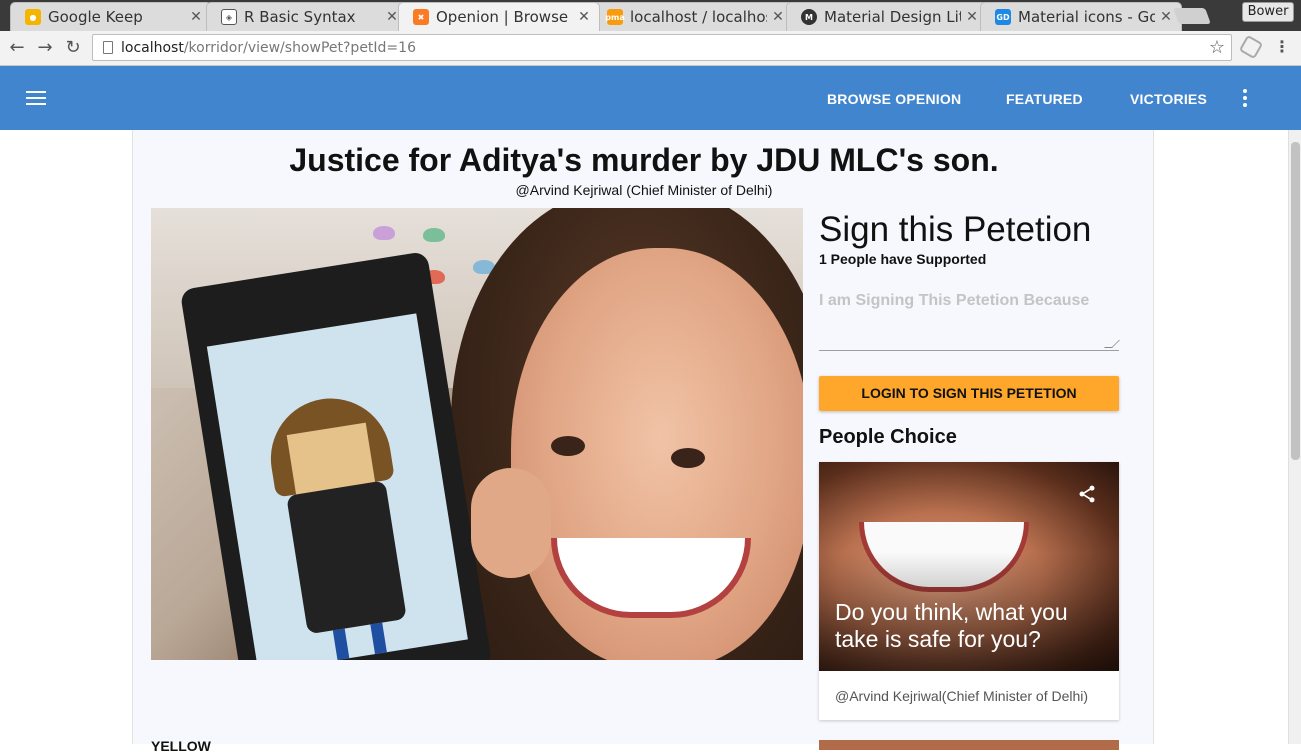  I want to click on tab-label: Material Design Lit, so click(892, 17).